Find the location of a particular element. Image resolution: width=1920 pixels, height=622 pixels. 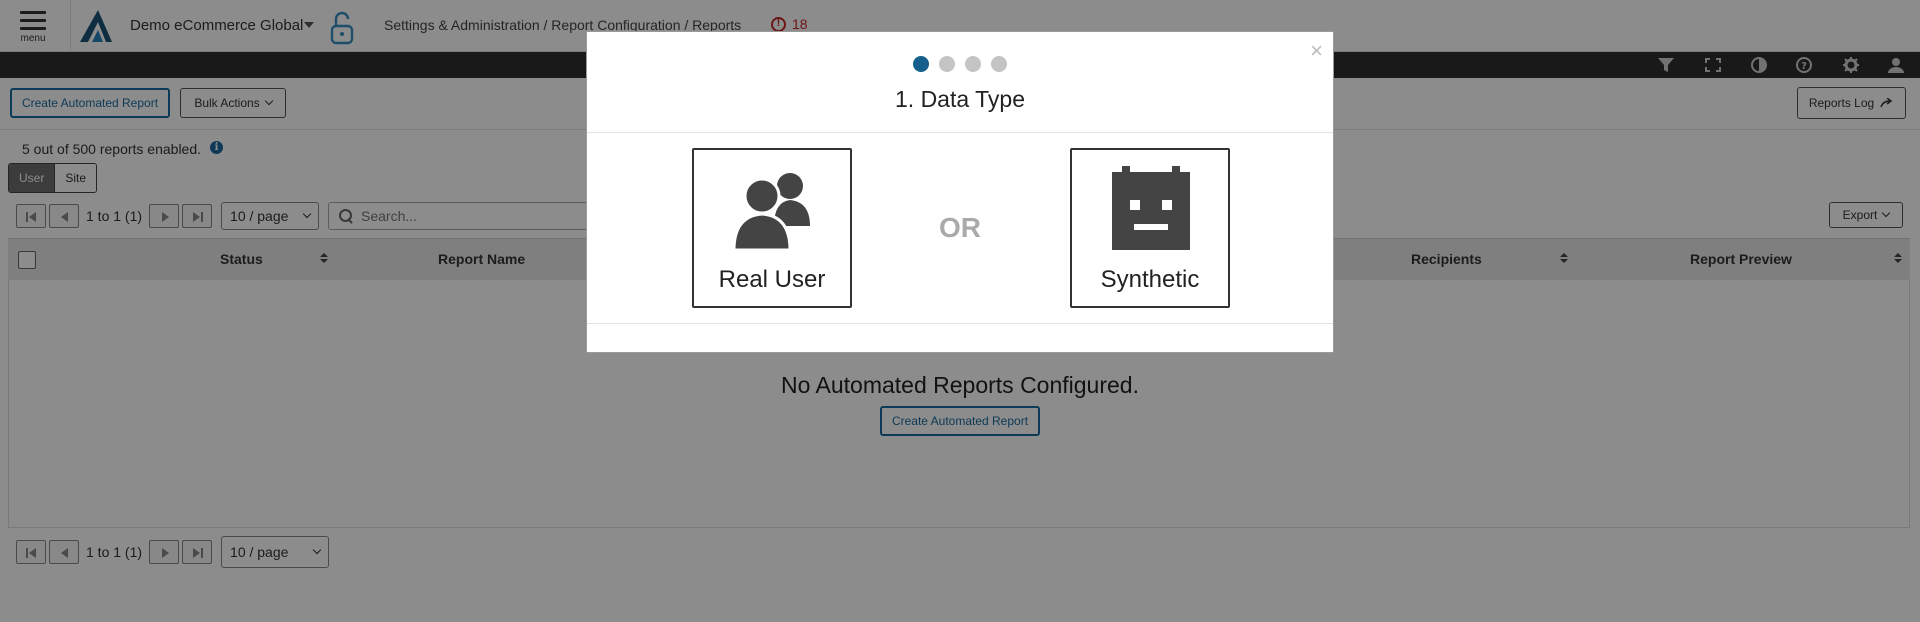

modal-title: 1. Data Type is located at coordinates (960, 99).